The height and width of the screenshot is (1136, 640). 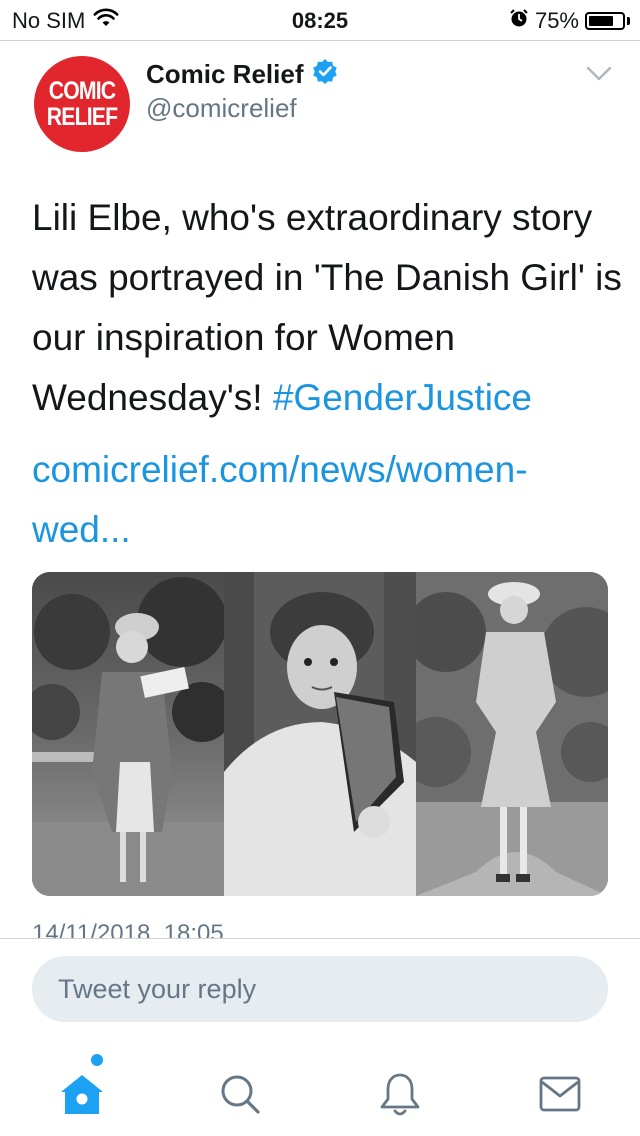 What do you see at coordinates (225, 74) in the screenshot?
I see `display-name-label: Comic Relief` at bounding box center [225, 74].